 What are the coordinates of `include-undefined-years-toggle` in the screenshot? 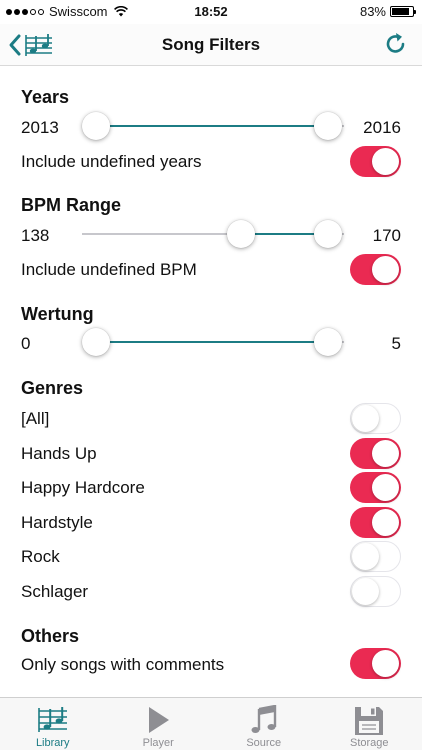 It's located at (375, 161).